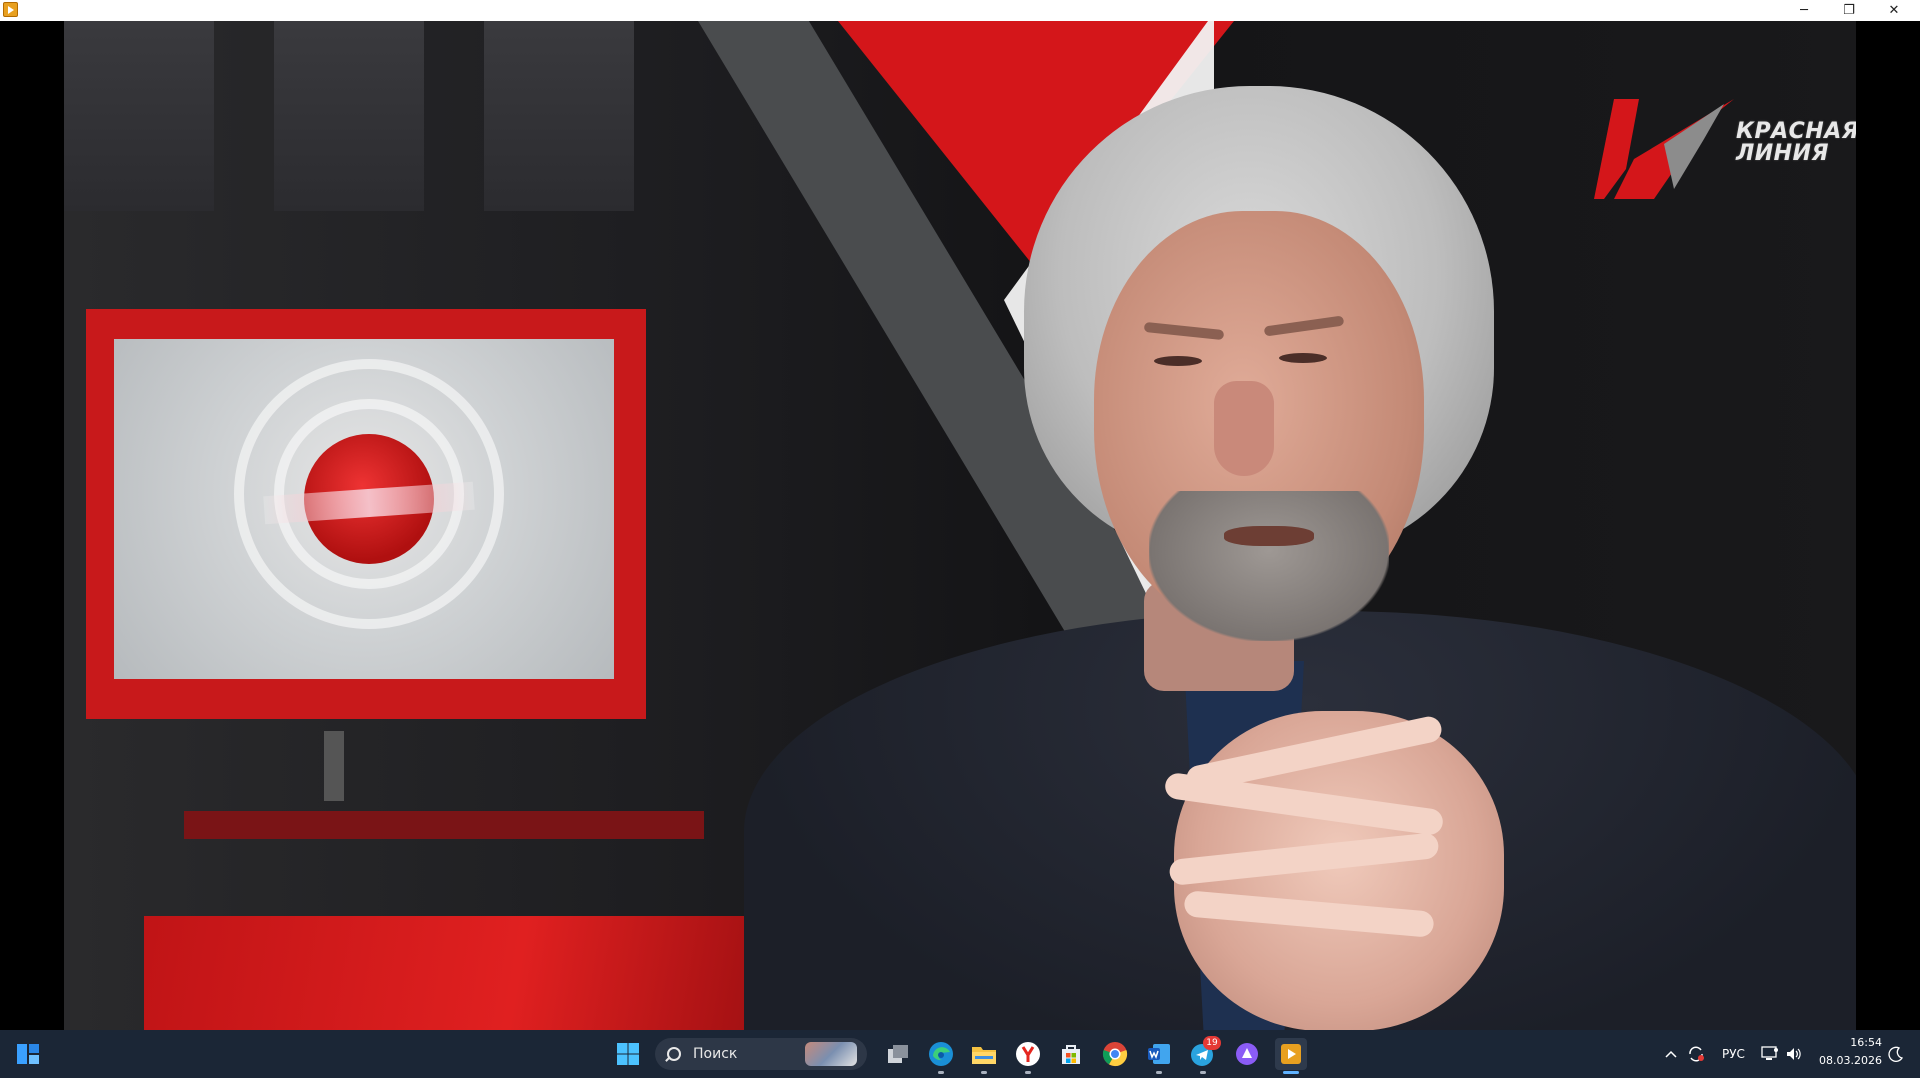  I want to click on channel-logo-line1: КРАСНАЯ, so click(1796, 131).